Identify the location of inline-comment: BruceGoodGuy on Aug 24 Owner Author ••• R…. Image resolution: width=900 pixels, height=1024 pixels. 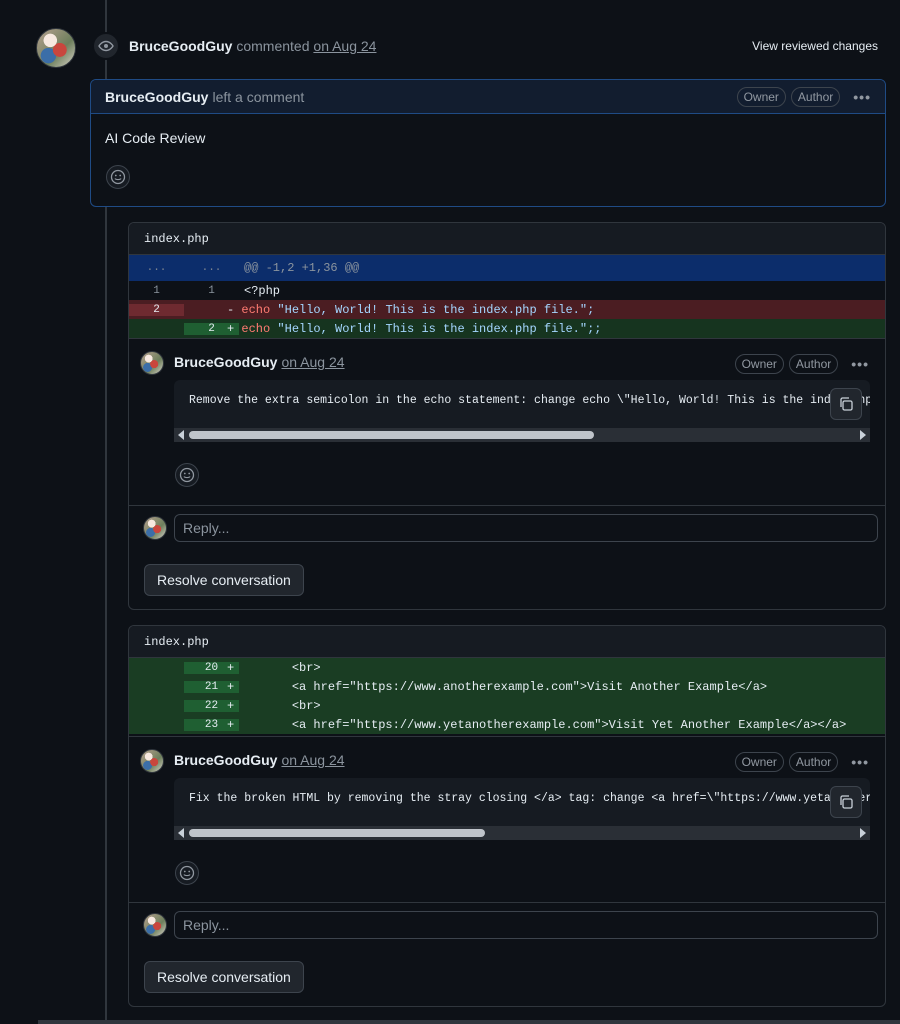
(507, 422).